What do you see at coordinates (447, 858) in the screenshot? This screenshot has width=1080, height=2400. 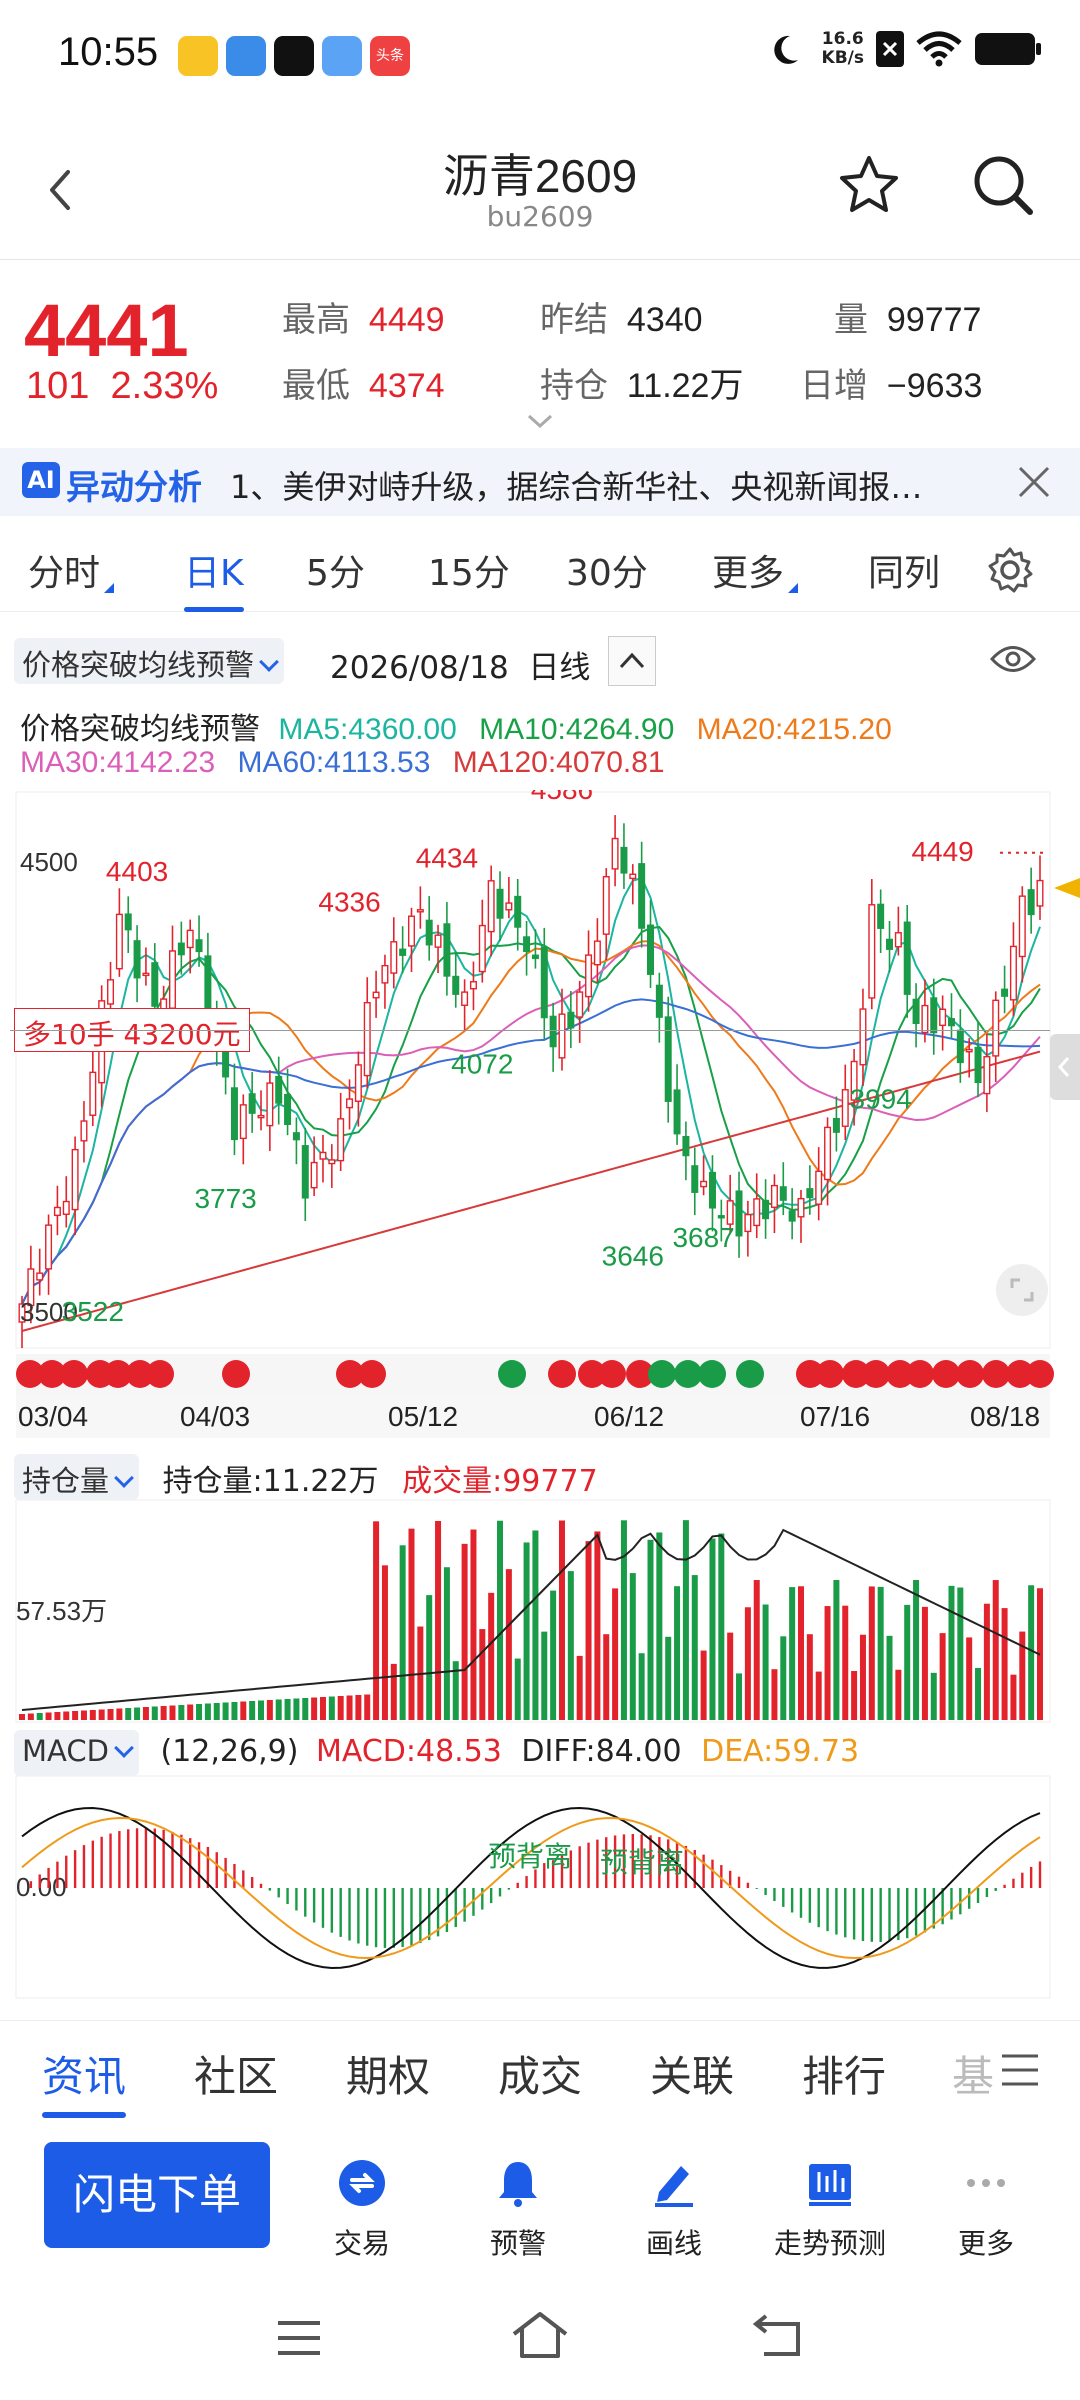 I see `price-annotation: 4434` at bounding box center [447, 858].